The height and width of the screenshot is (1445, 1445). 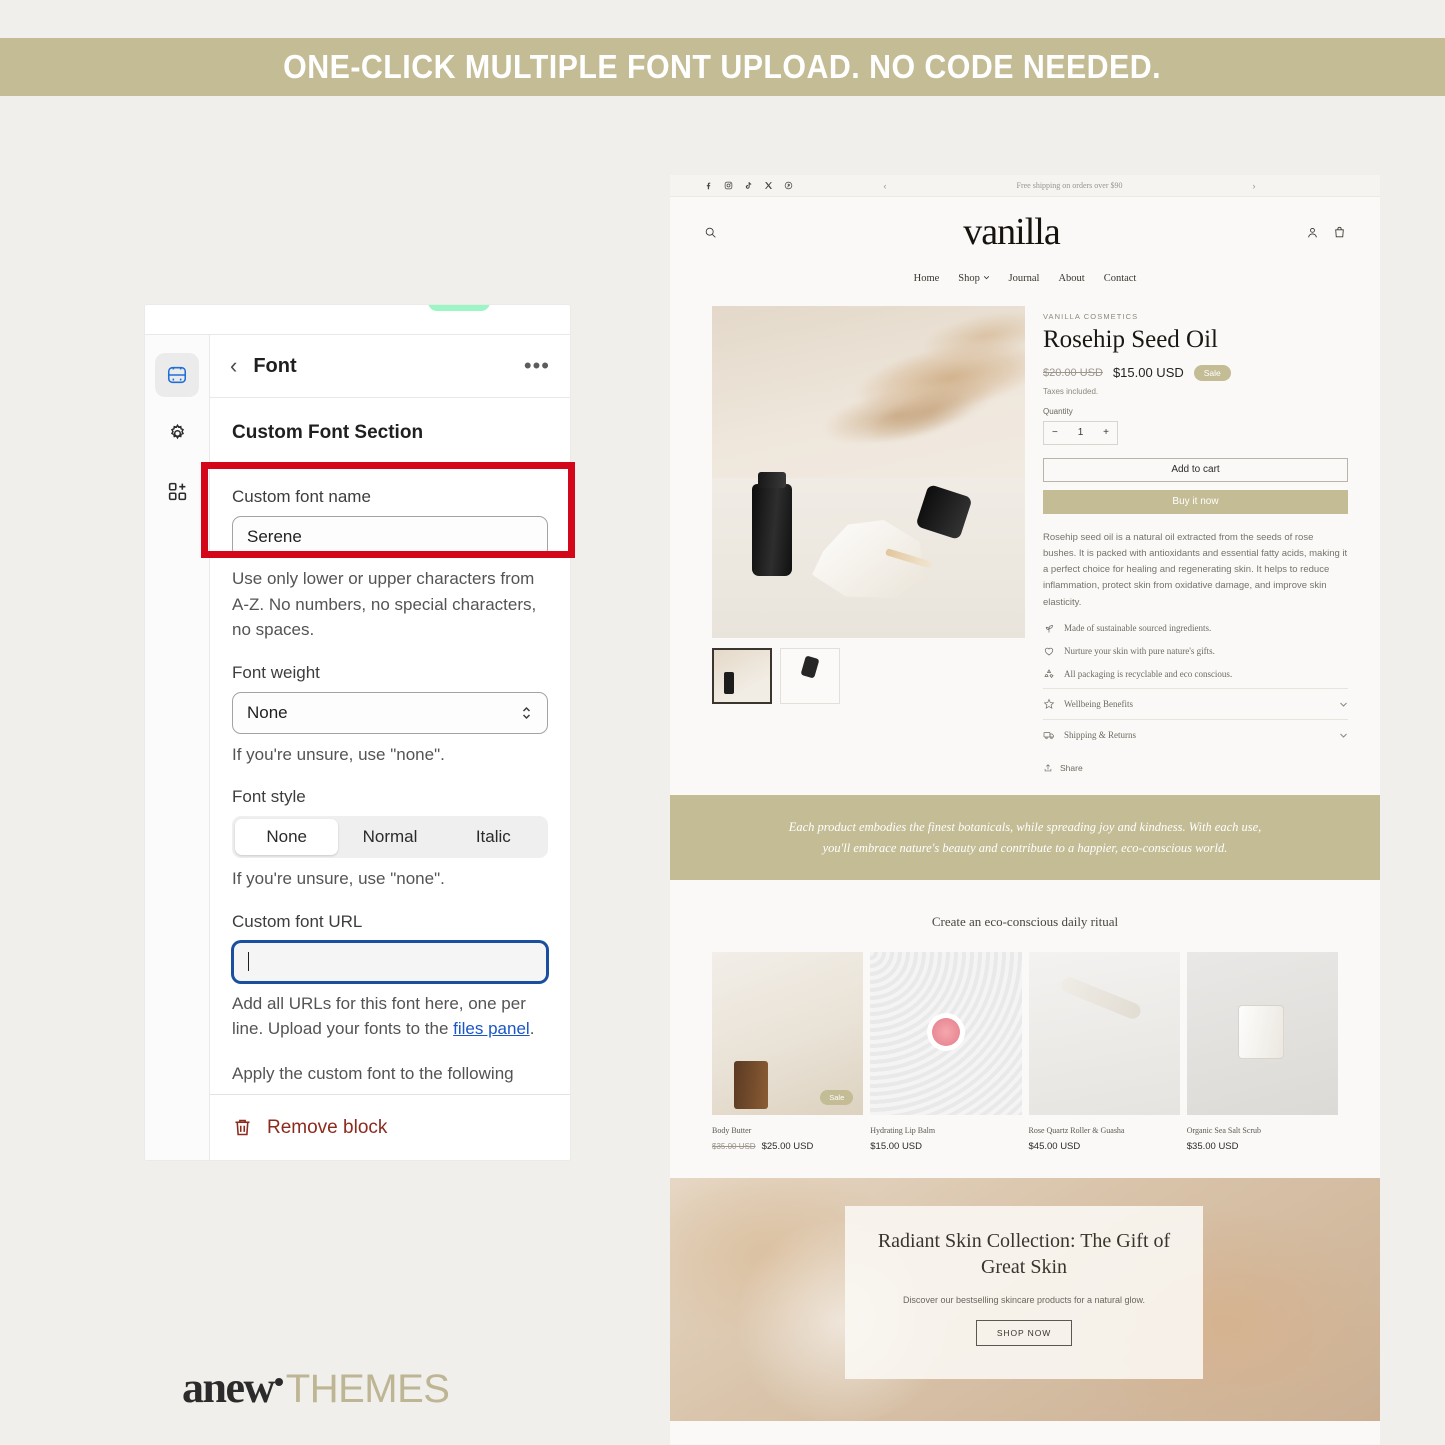 I want to click on font-url-label: Custom font URL, so click(x=297, y=921).